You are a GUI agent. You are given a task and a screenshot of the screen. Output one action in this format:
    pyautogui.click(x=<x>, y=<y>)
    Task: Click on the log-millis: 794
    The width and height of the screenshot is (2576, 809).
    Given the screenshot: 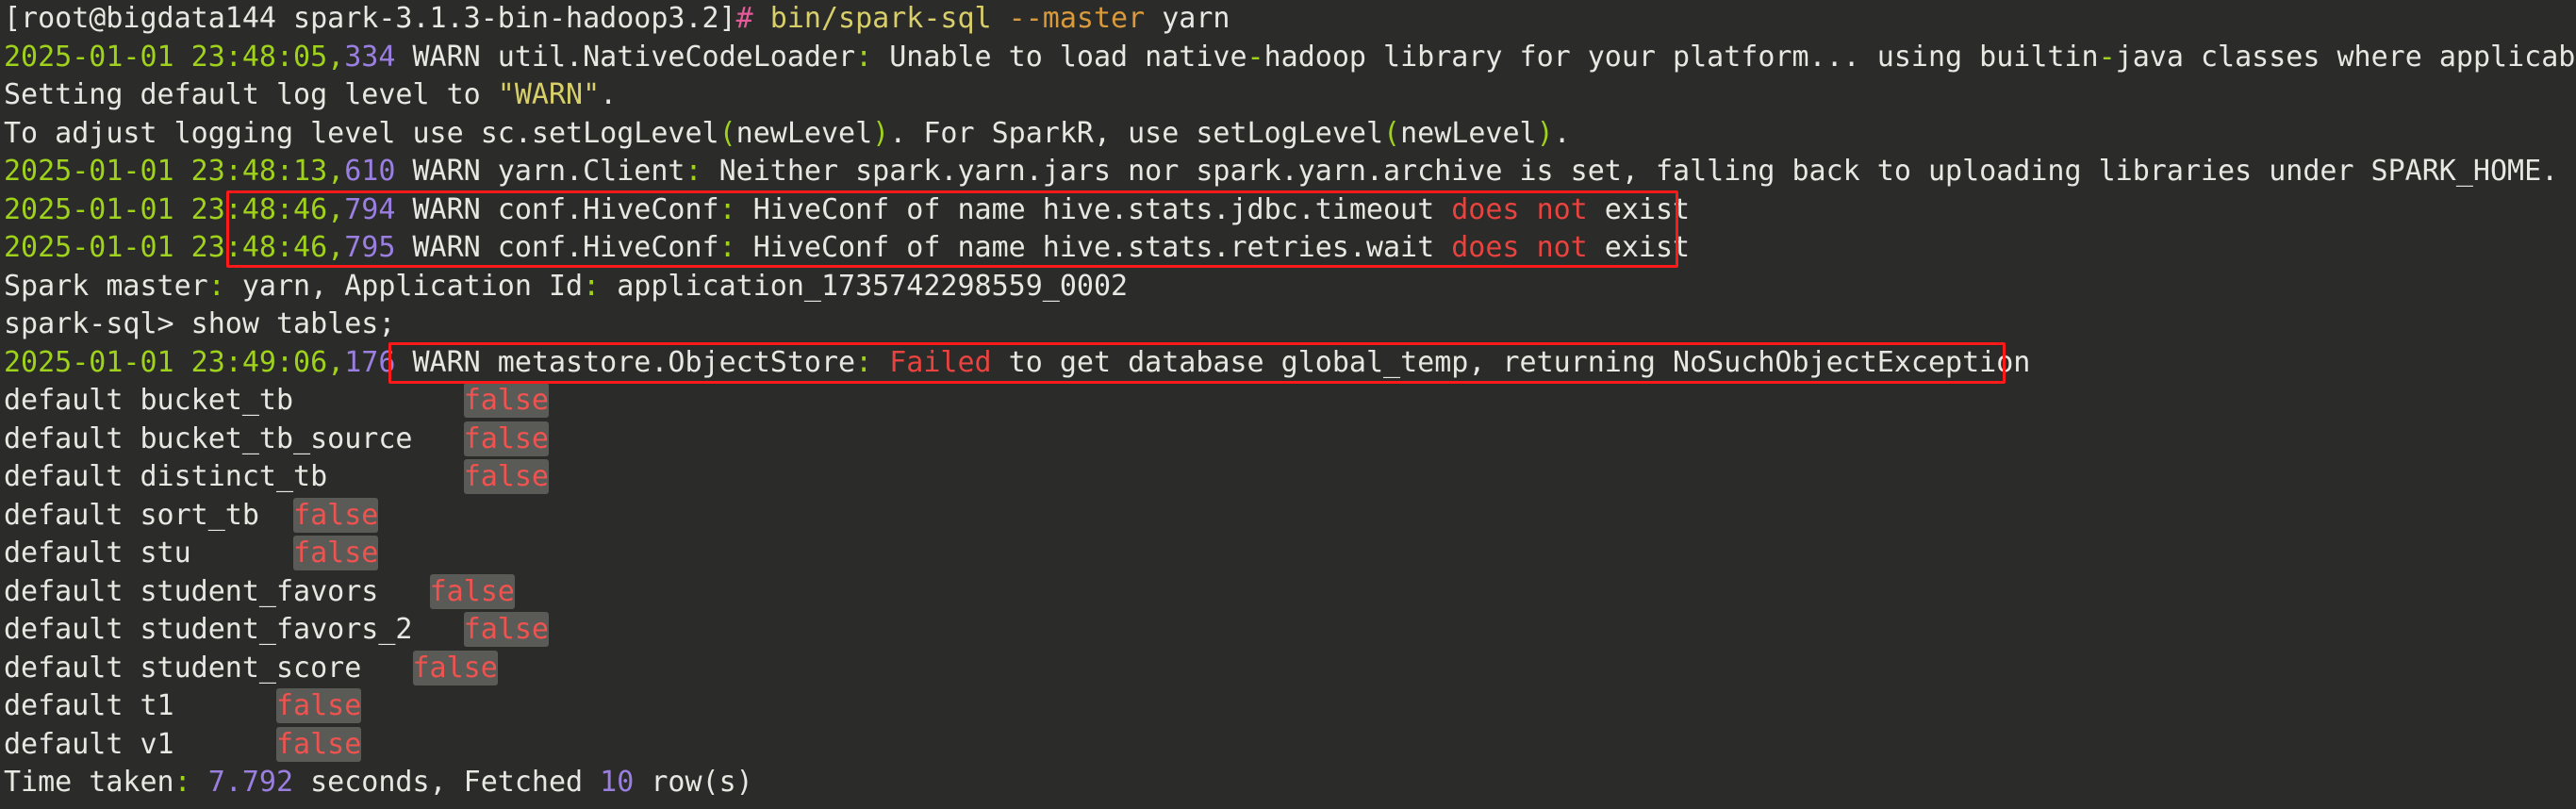 What is the action you would take?
    pyautogui.click(x=370, y=209)
    